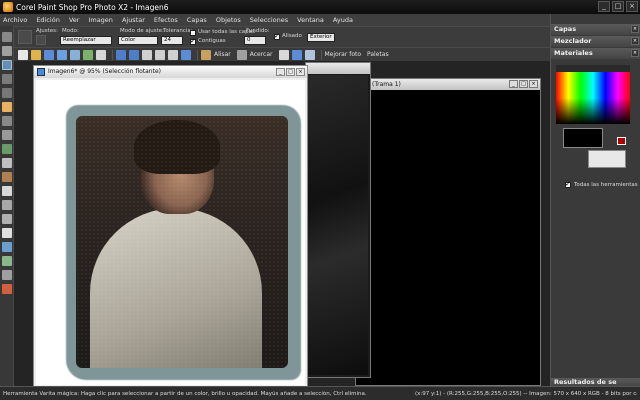 This screenshot has width=640, height=400. Describe the element at coordinates (533, 84) in the screenshot. I see `trama-close-button: ×` at that location.